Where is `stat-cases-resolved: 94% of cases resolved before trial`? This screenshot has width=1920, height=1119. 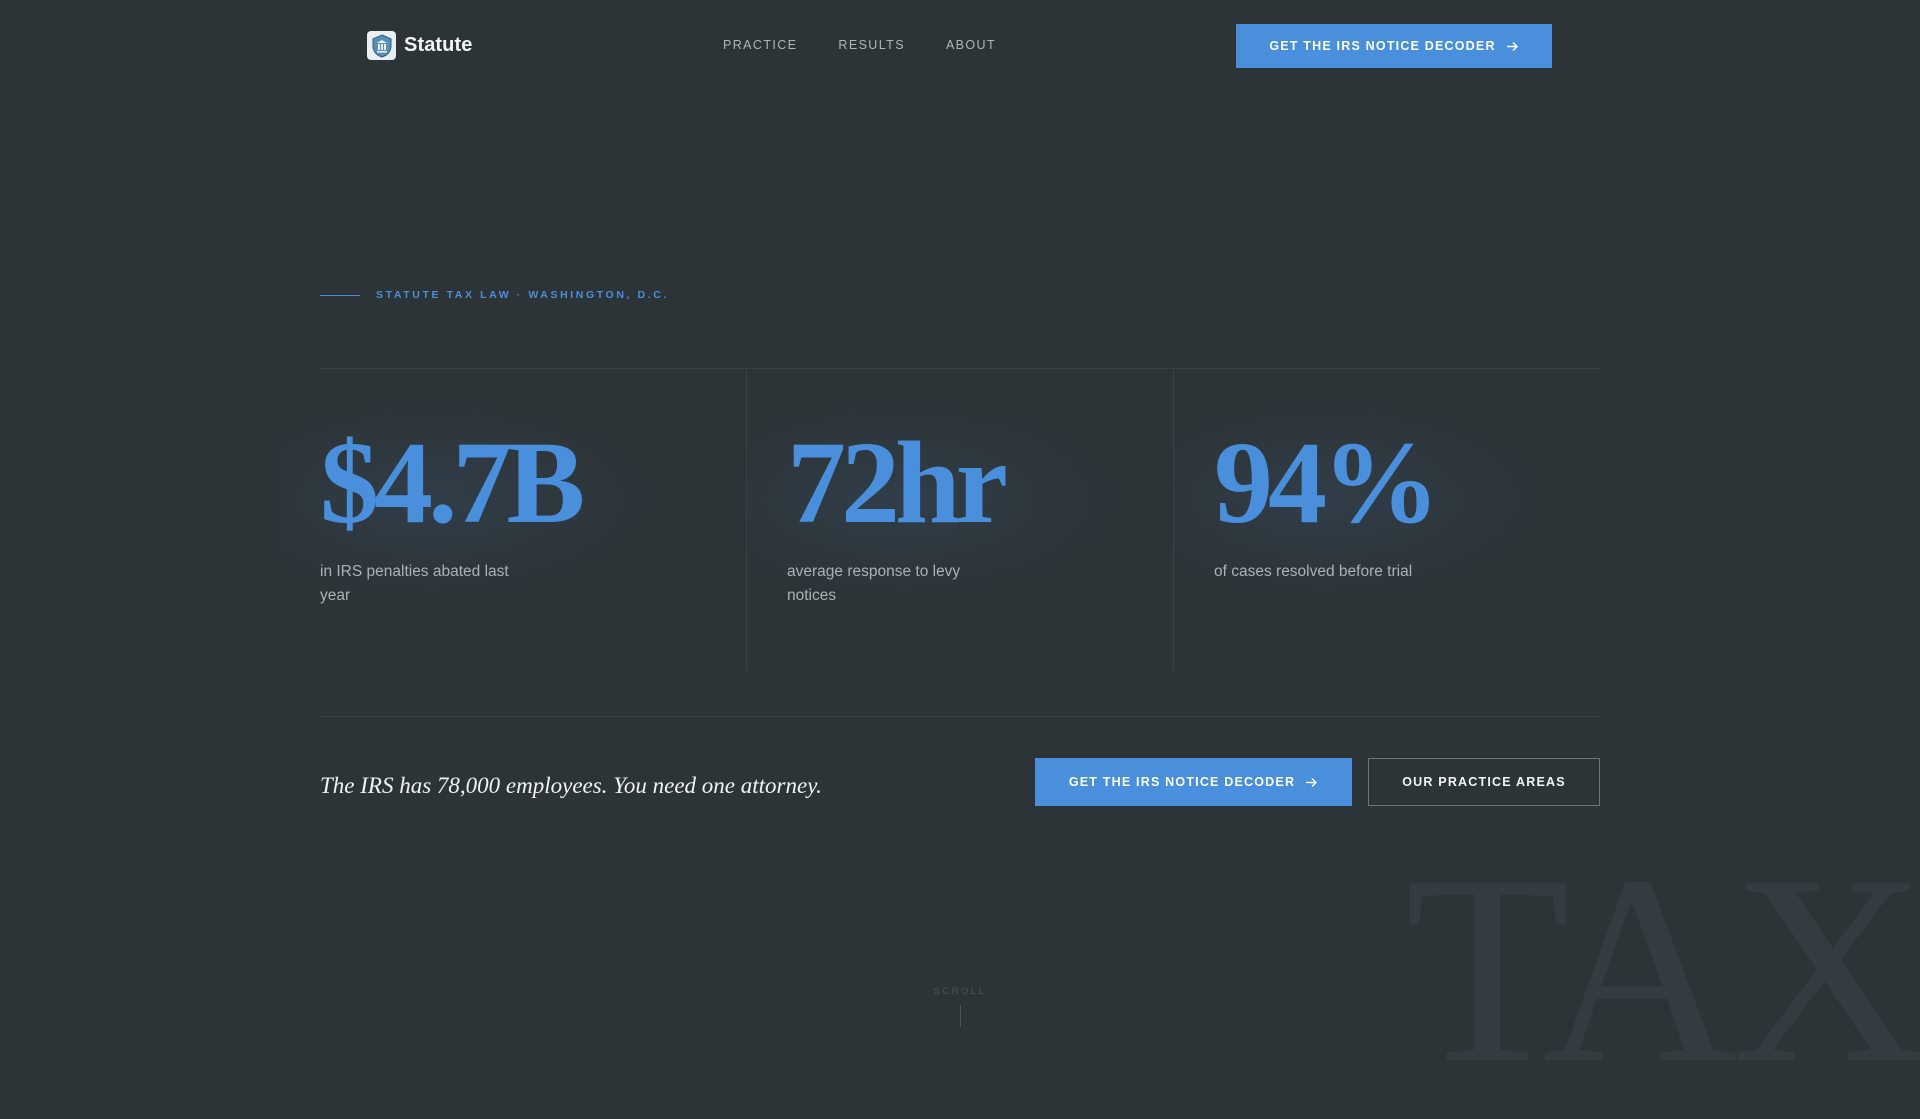 stat-cases-resolved: 94% of cases resolved before trial is located at coordinates (1386, 519).